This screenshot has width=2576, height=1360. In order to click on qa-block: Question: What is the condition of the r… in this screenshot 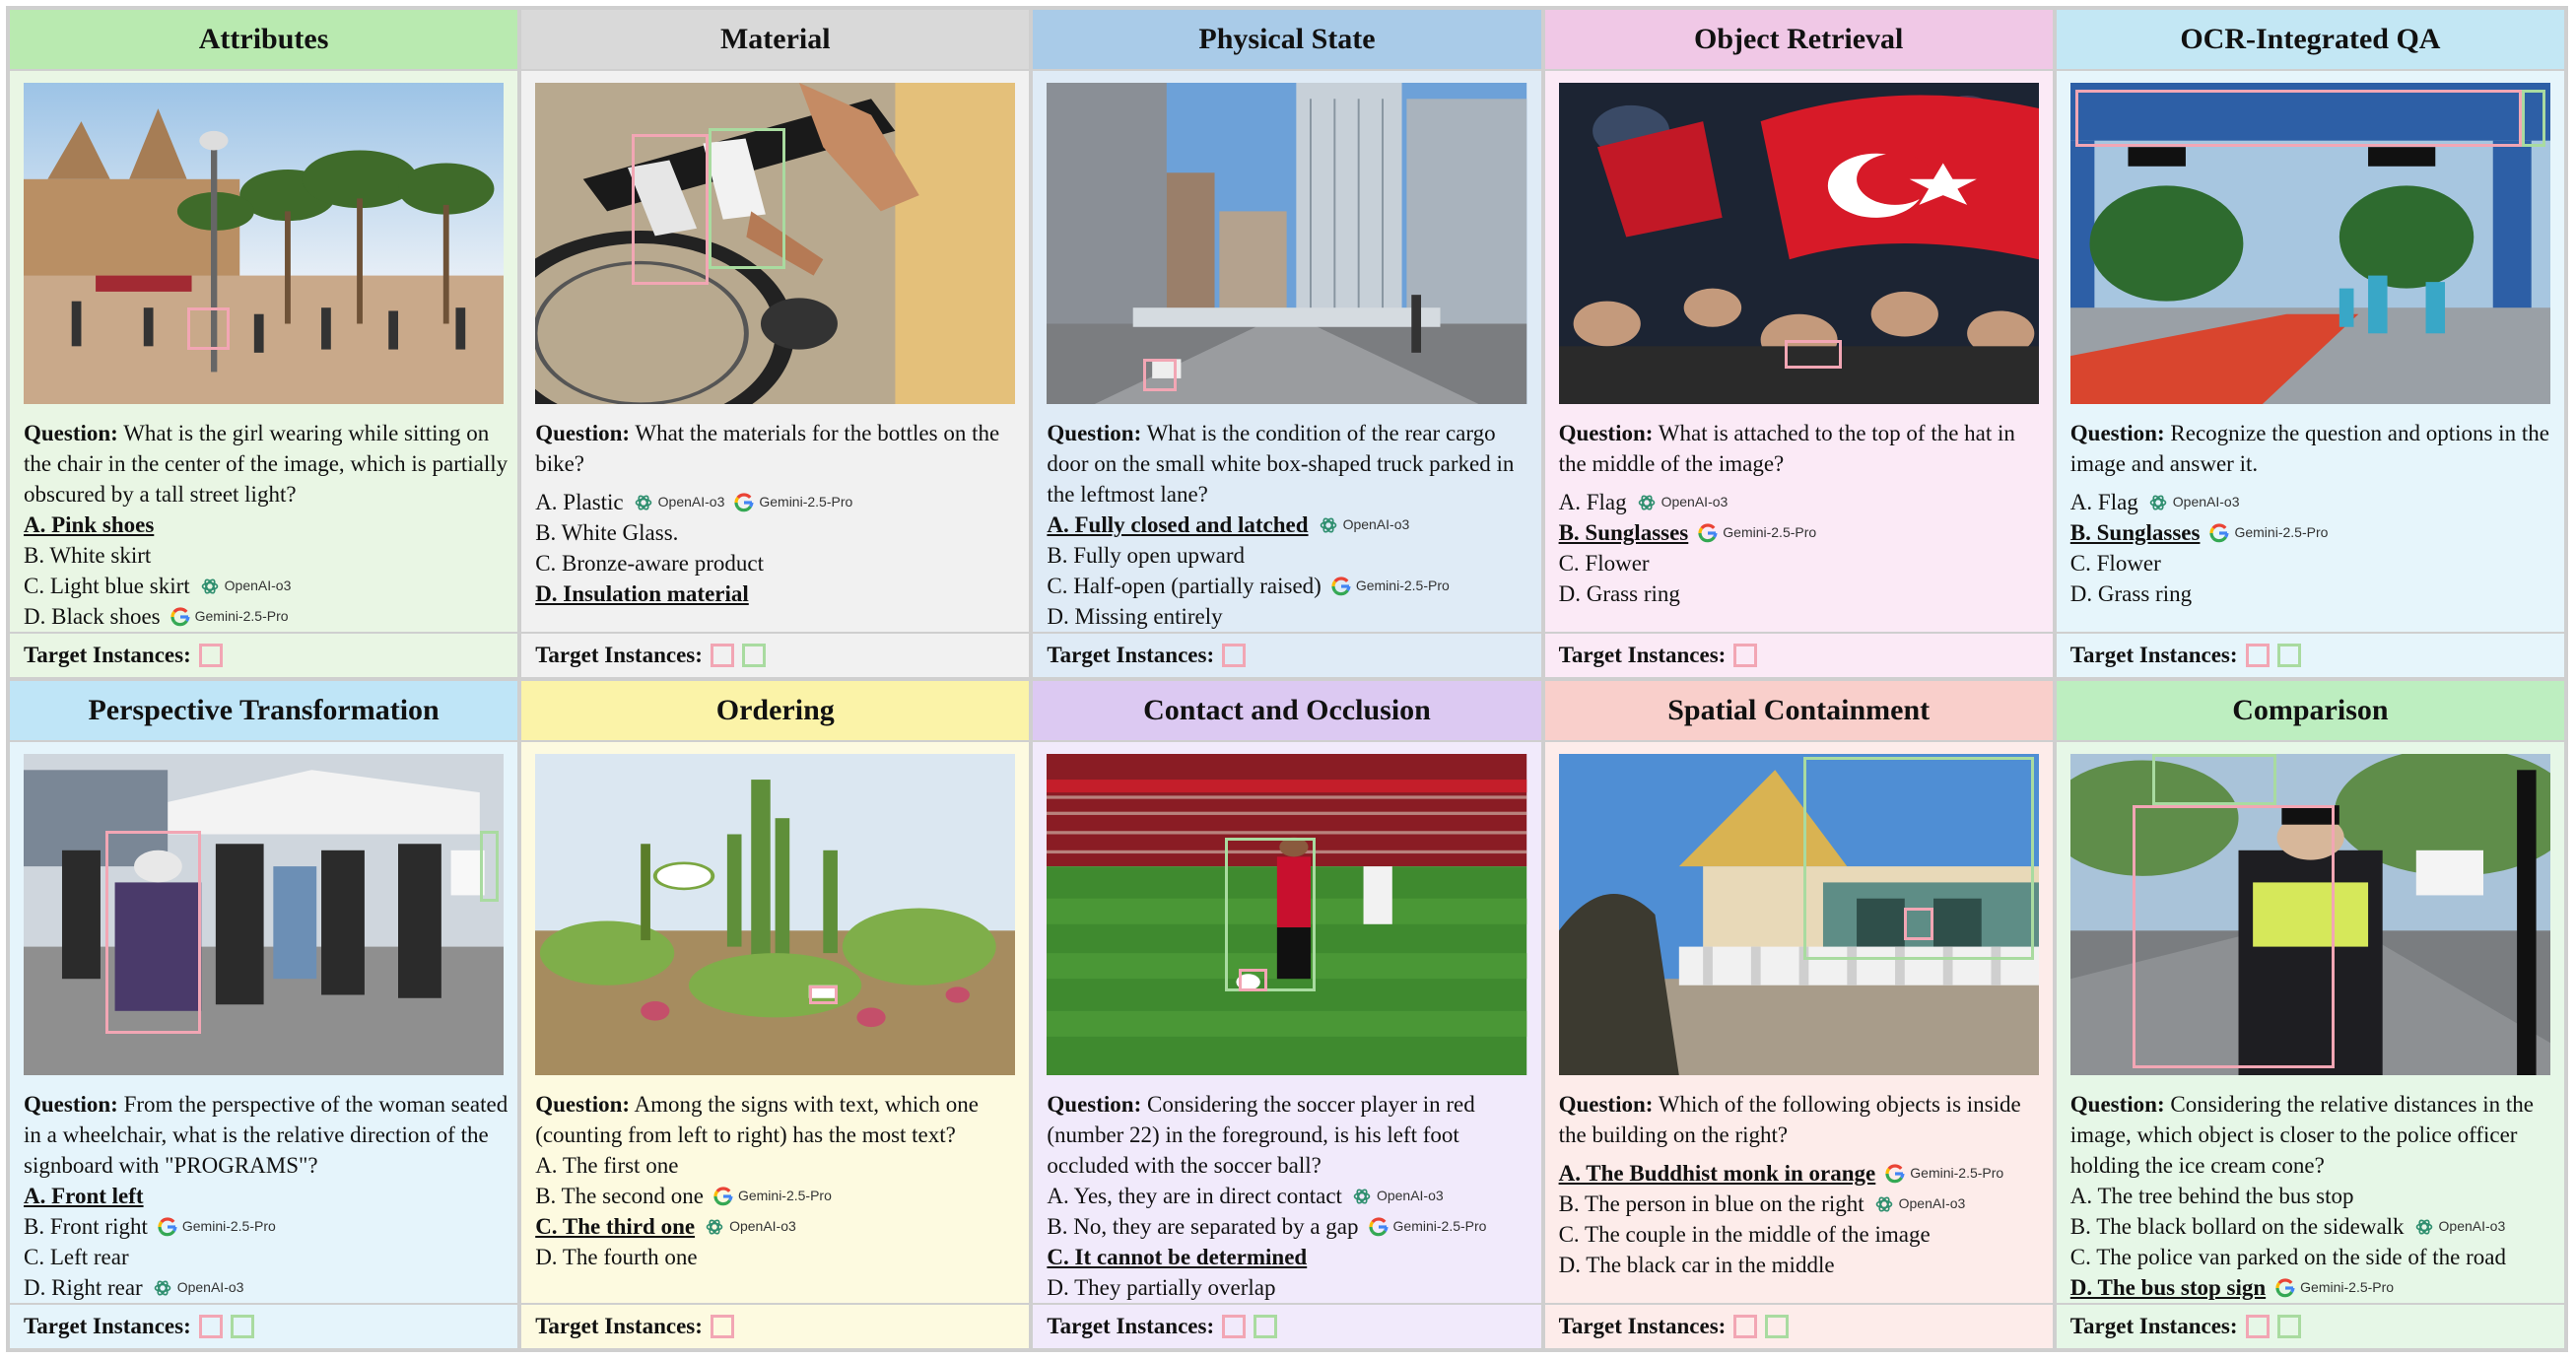, I will do `click(1288, 525)`.